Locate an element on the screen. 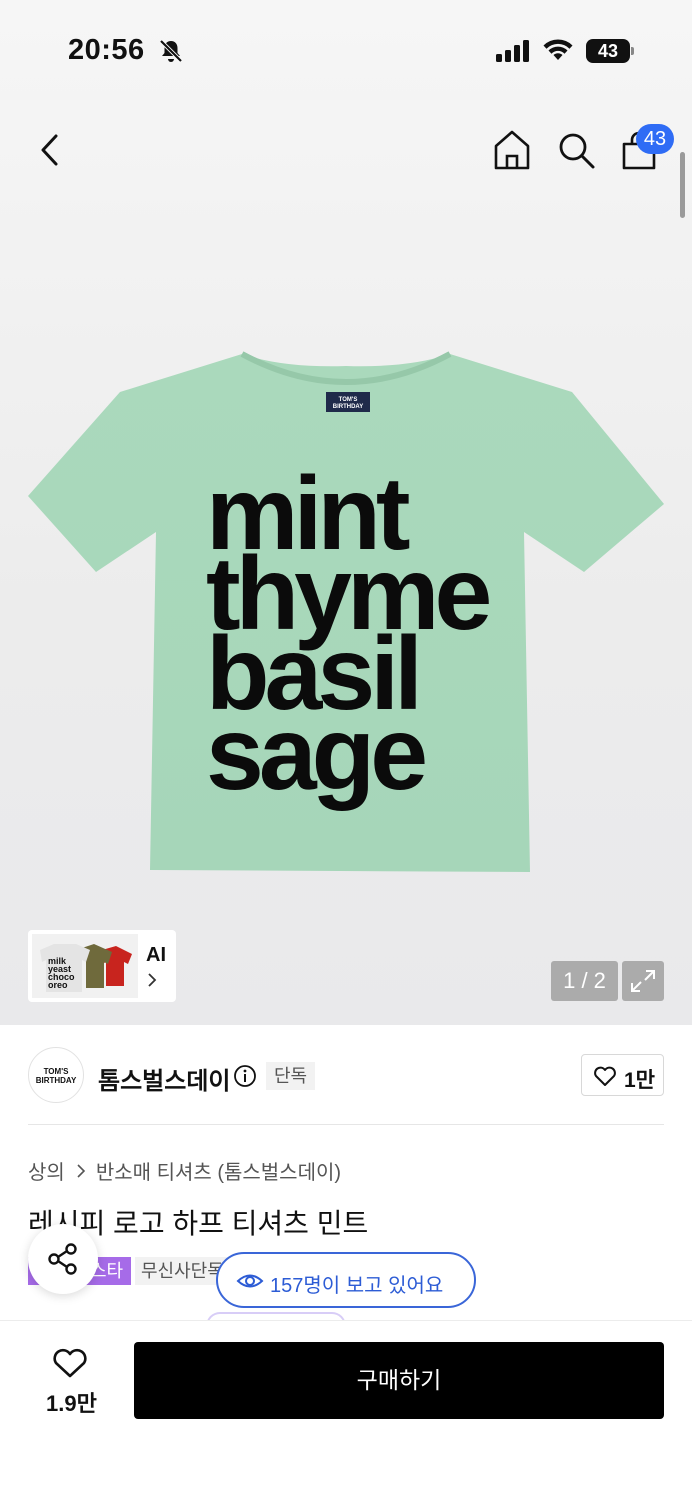  image-page-indicator: 1 / 2 is located at coordinates (584, 981).